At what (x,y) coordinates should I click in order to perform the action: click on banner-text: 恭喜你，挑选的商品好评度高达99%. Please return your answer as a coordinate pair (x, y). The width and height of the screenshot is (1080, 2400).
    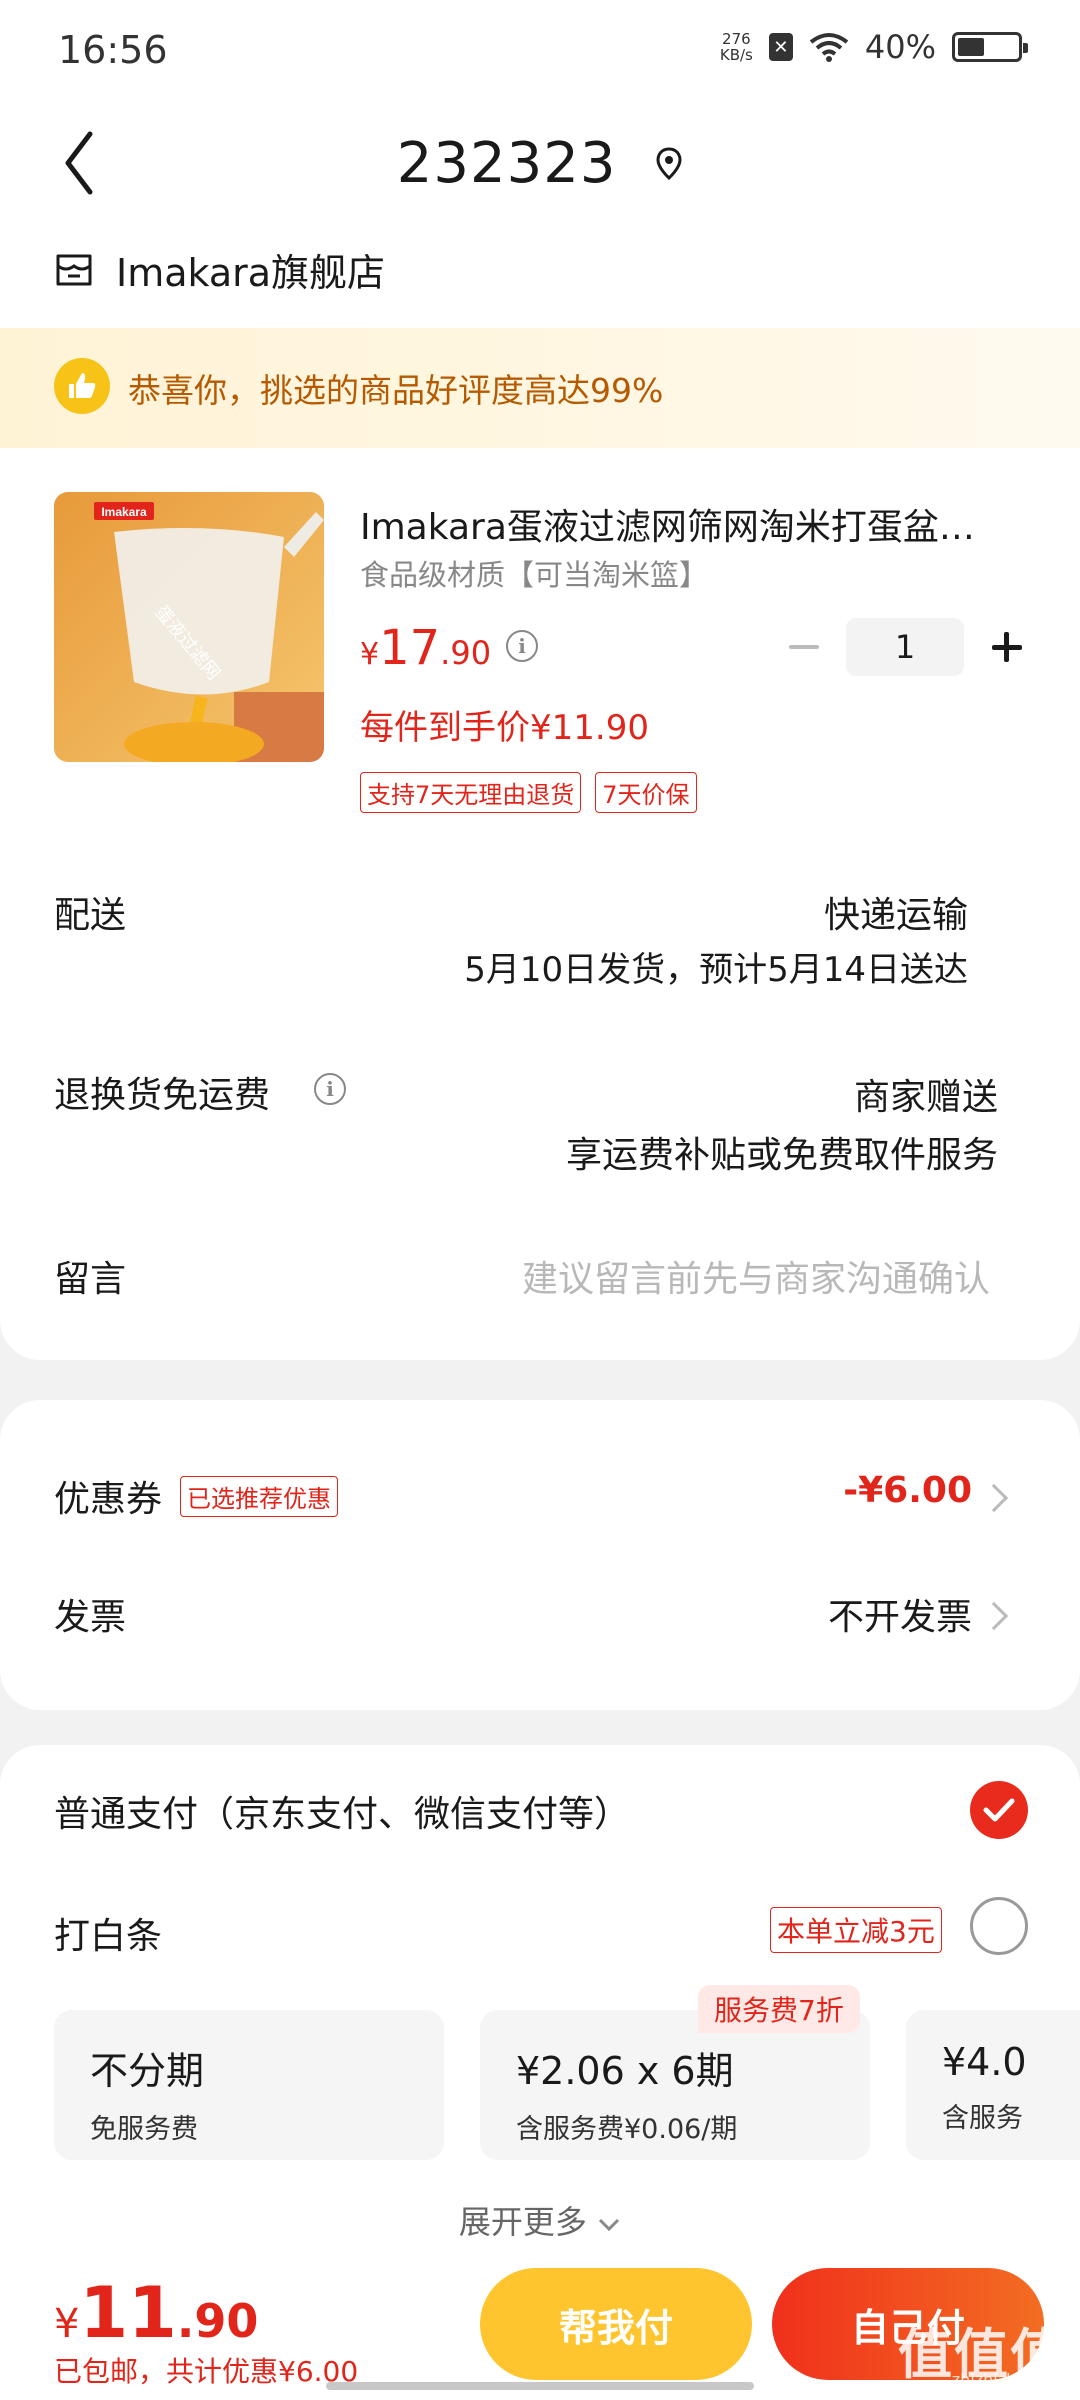
    Looking at the image, I should click on (396, 390).